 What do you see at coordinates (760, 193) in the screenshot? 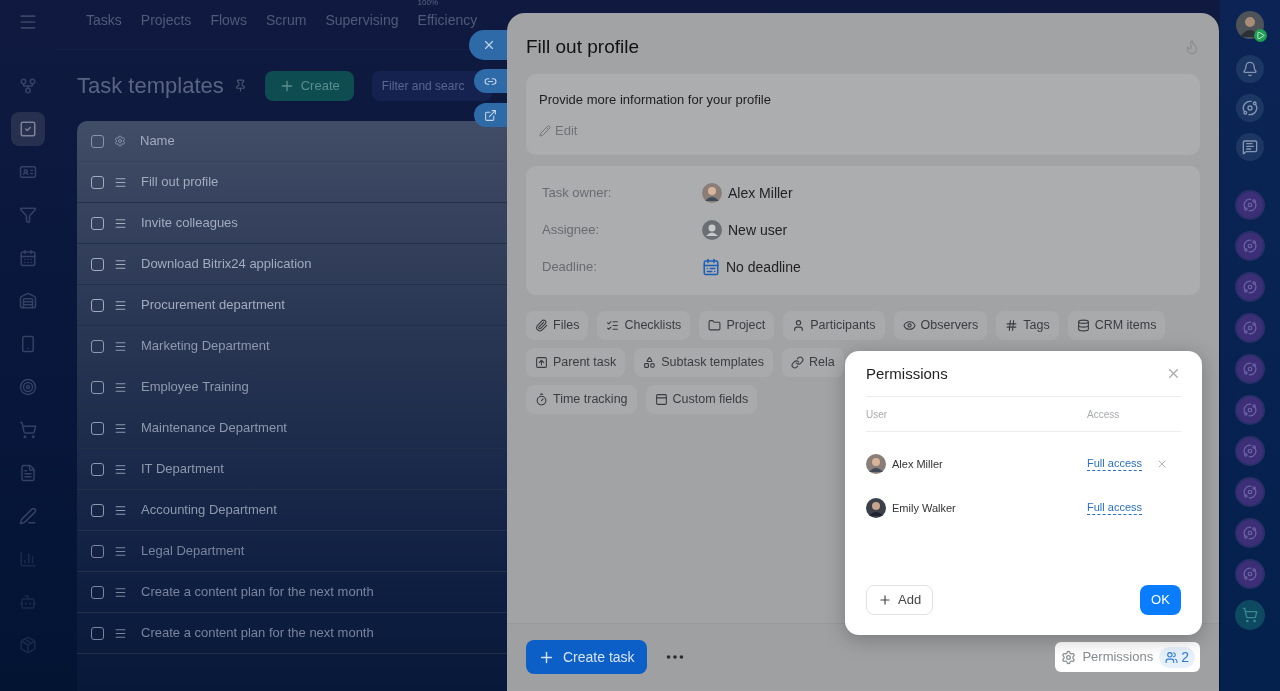
I see `field-value: Alex Miller` at bounding box center [760, 193].